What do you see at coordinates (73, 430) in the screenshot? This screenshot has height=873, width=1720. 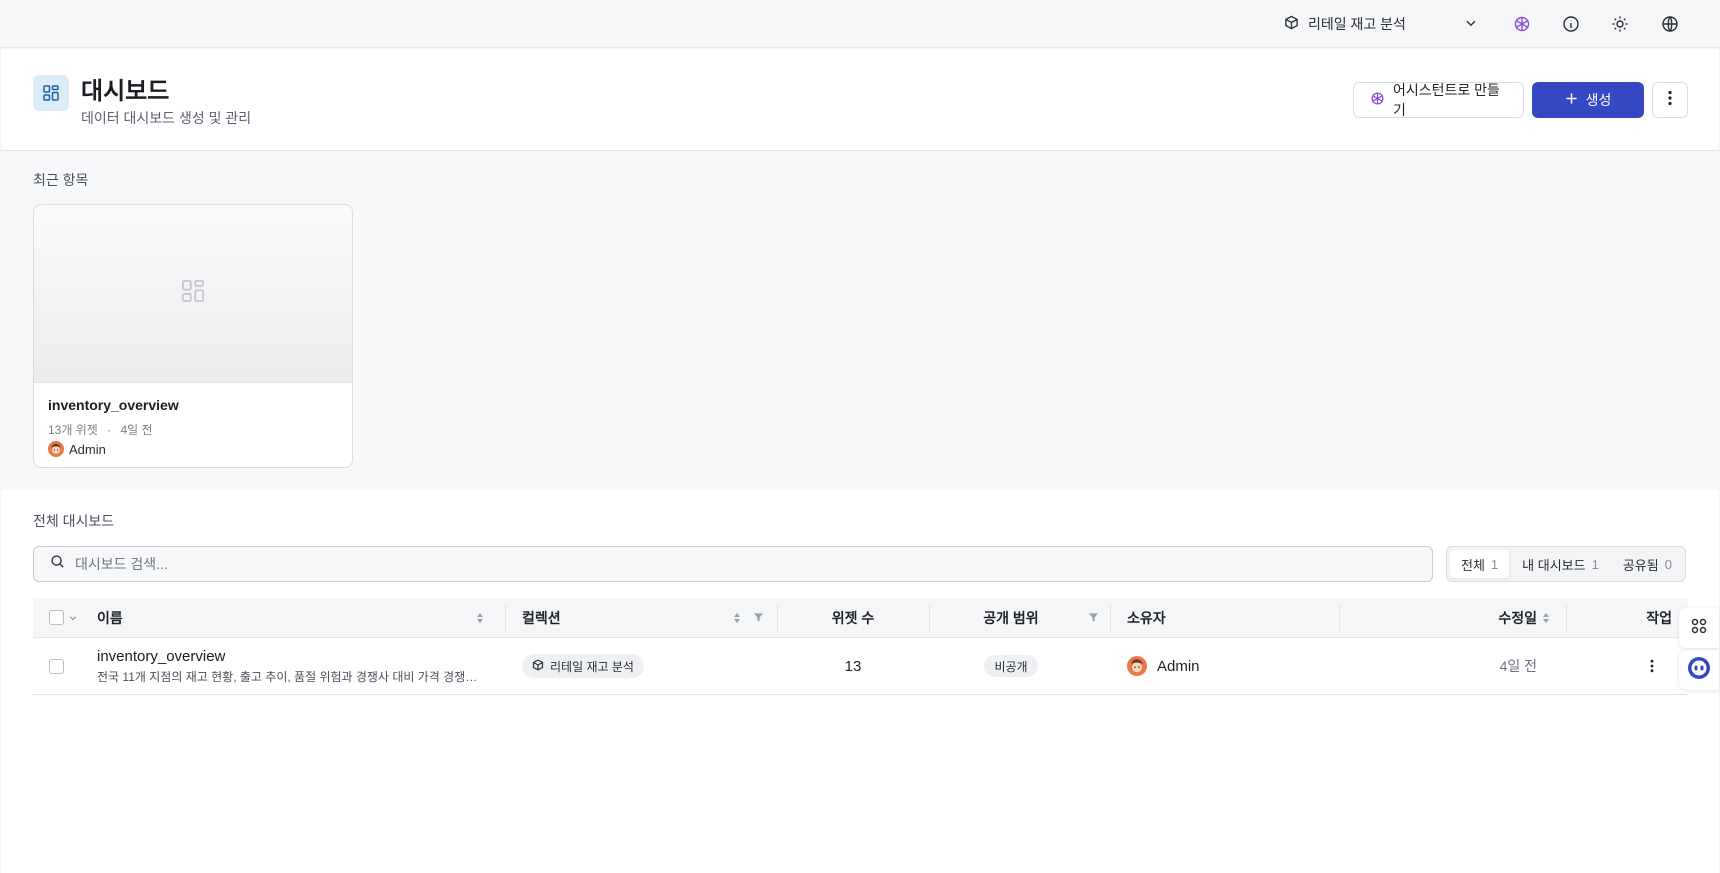 I see `card-widget-count: 13개 위젯` at bounding box center [73, 430].